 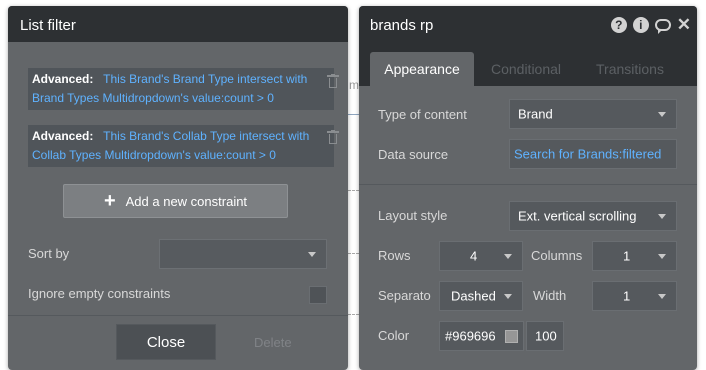 What do you see at coordinates (394, 255) in the screenshot?
I see `rows-label: Rows` at bounding box center [394, 255].